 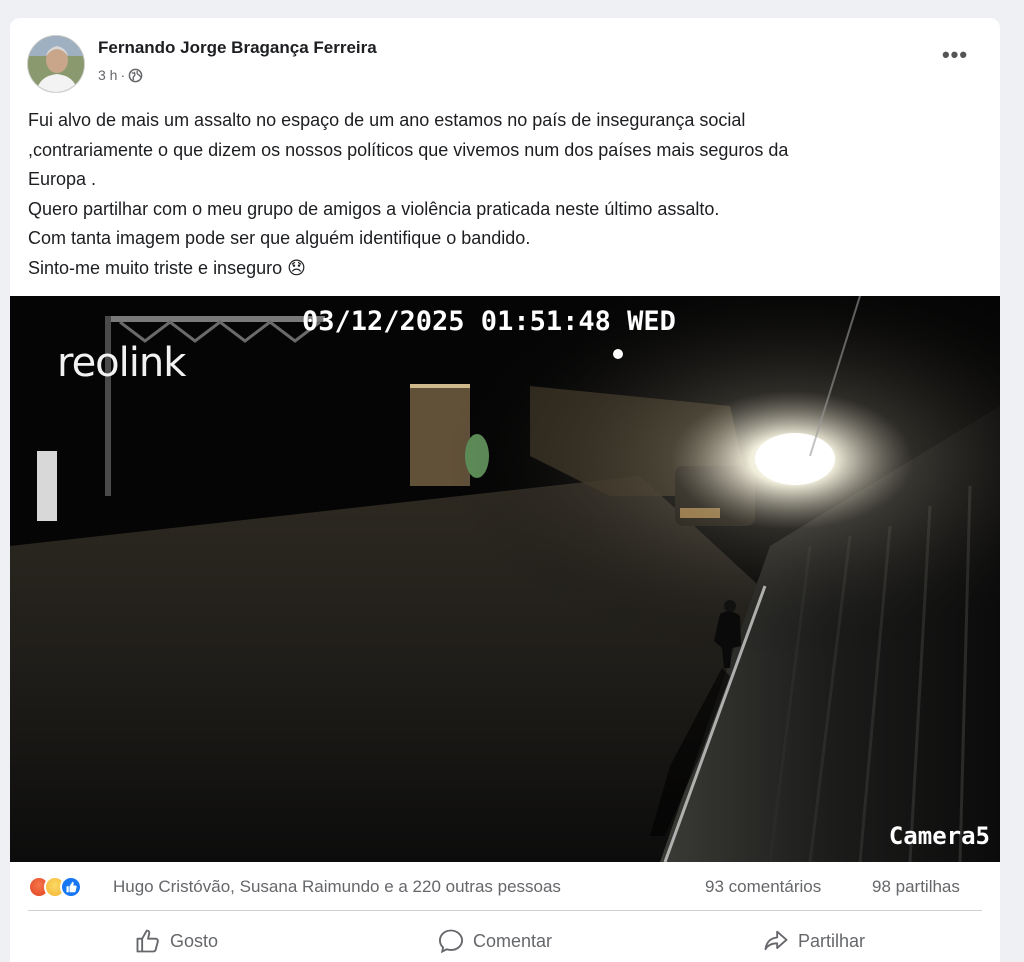 I want to click on share-button: Partilhar, so click(x=813, y=941).